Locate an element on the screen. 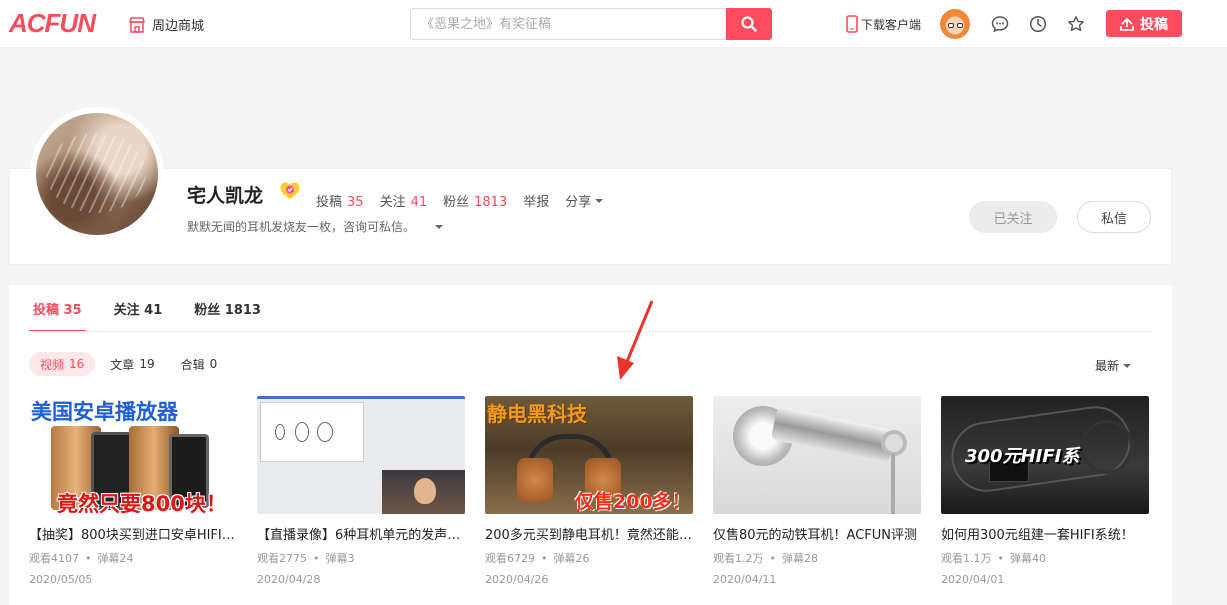  profile-bio: 默默无闻的耳机发烧友一枚，咨询可私信。 is located at coordinates (315, 226).